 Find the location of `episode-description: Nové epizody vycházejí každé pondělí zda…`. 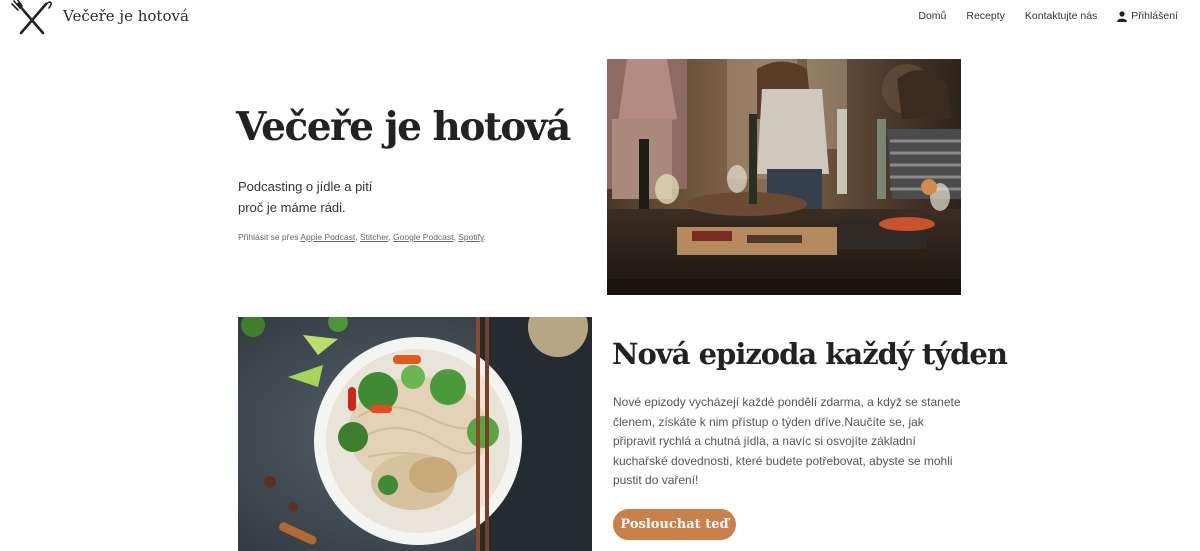

episode-description: Nové epizody vycházejí každé pondělí zda… is located at coordinates (787, 441).